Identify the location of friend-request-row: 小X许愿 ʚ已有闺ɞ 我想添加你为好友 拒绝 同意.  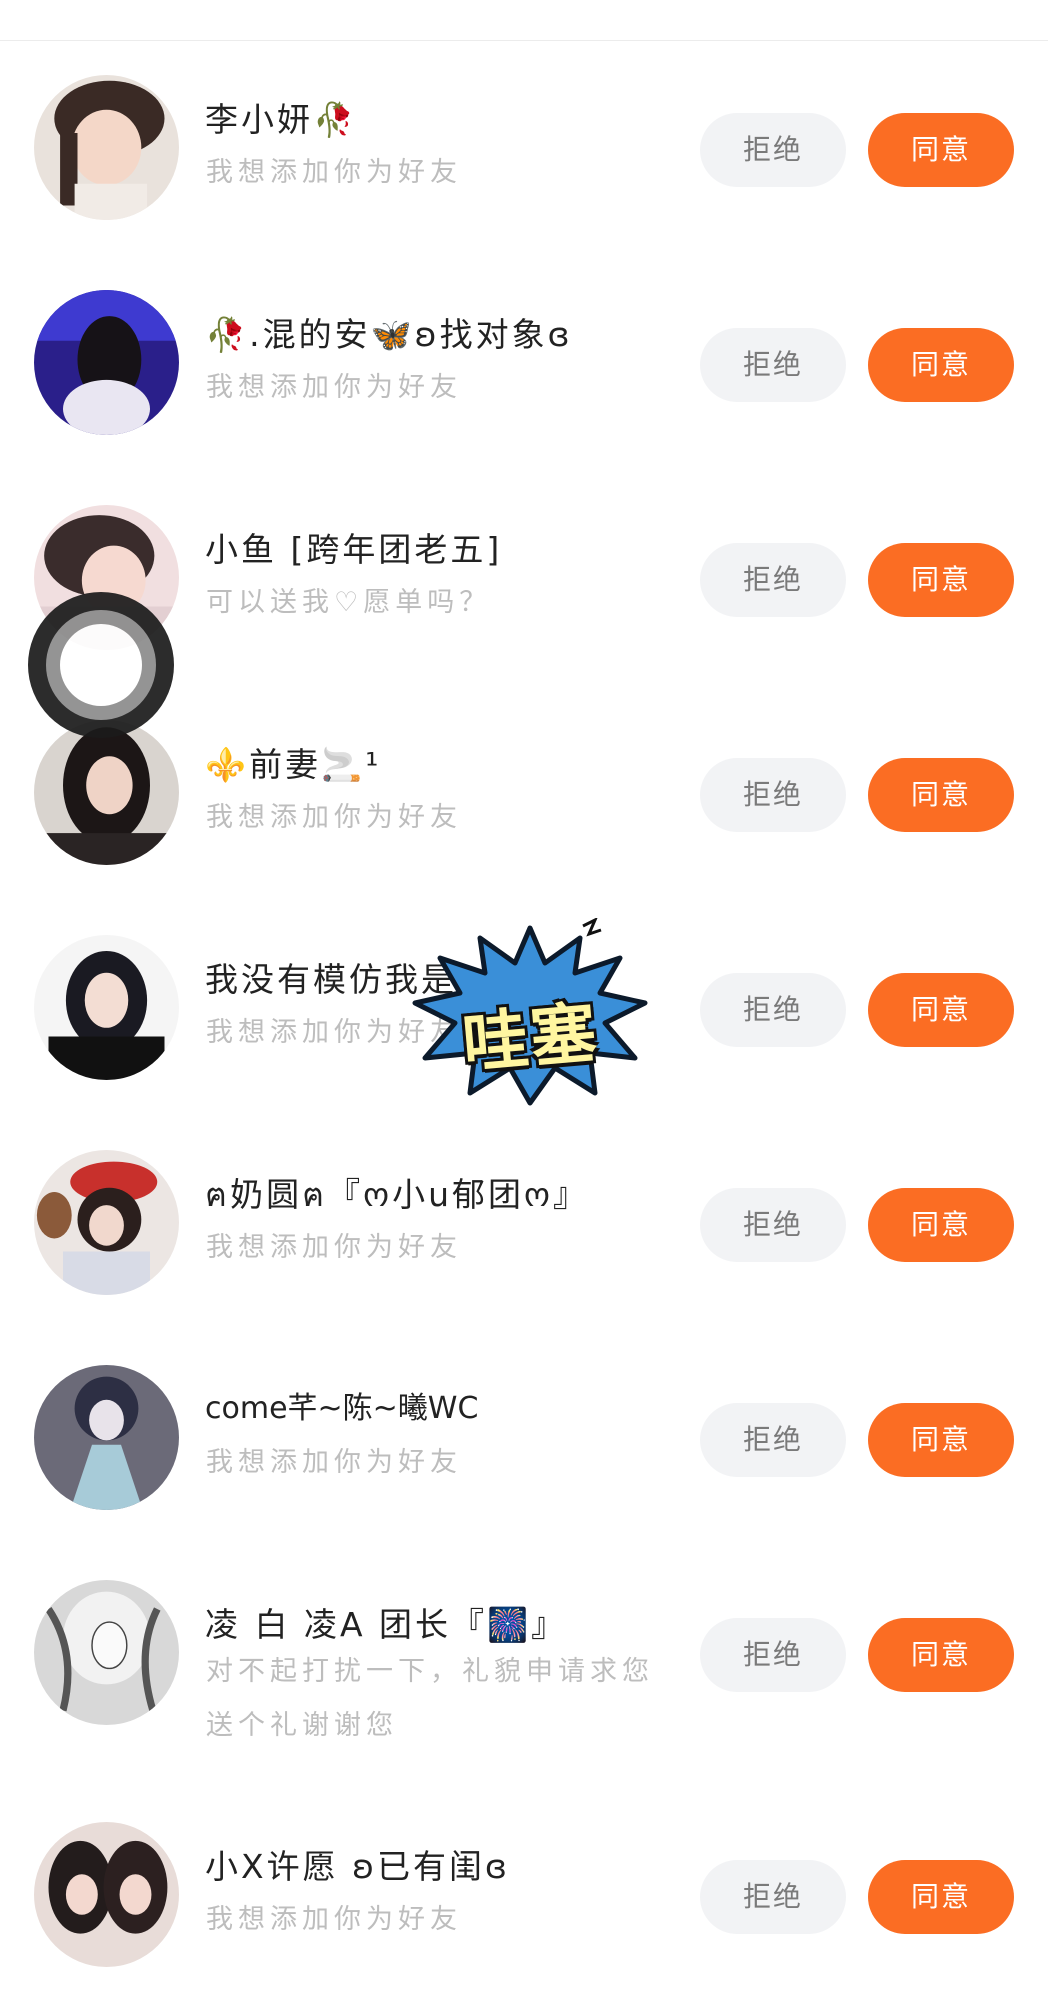
(524, 1894).